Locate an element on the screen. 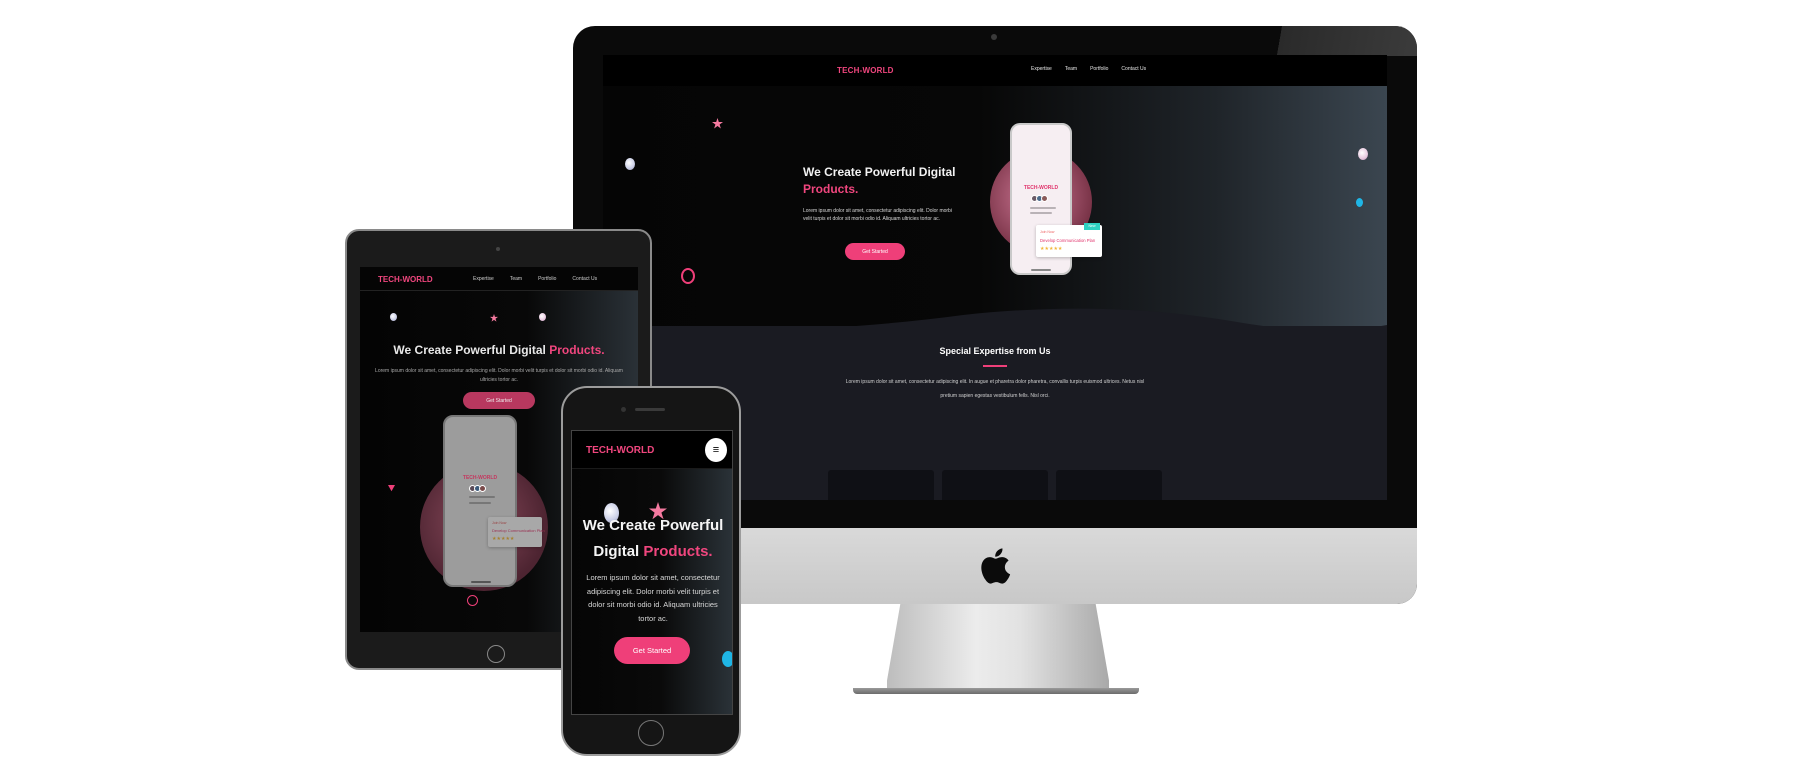 The height and width of the screenshot is (760, 1800). tablet-home-button is located at coordinates (496, 654).